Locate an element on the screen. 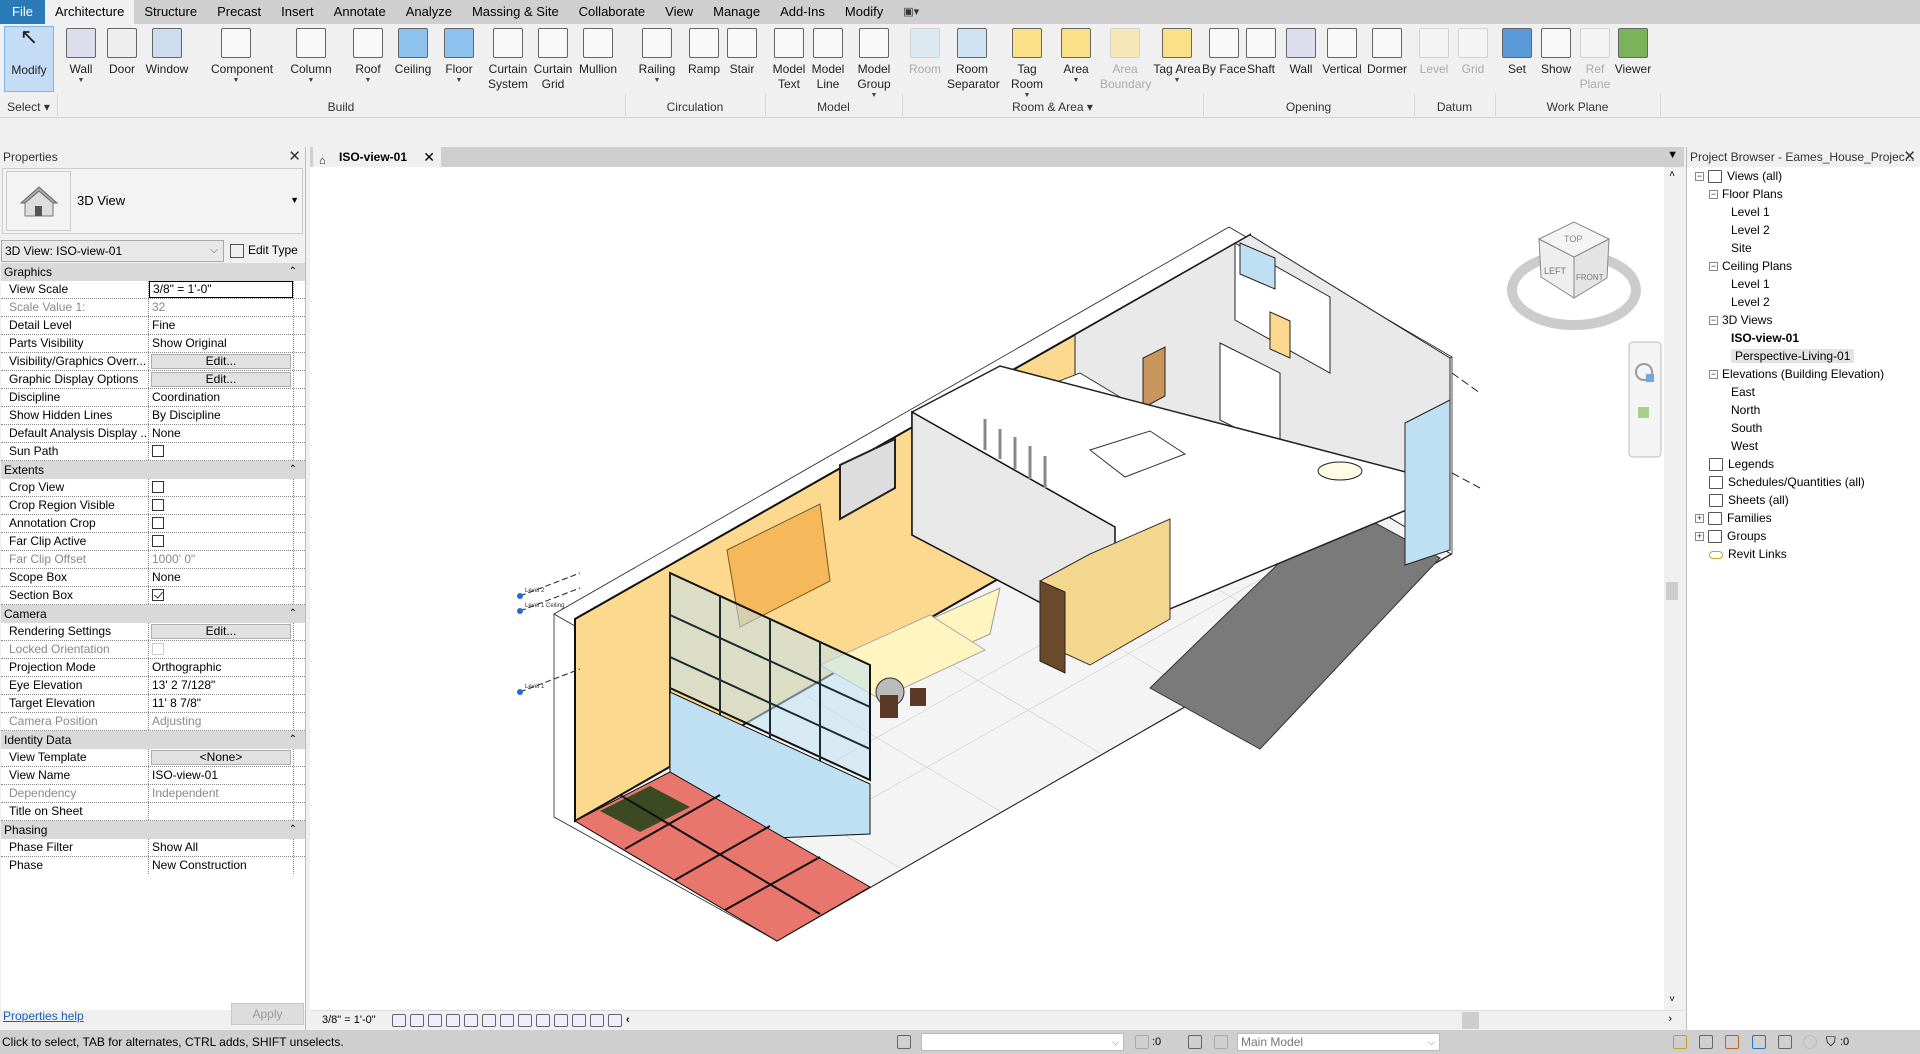 This screenshot has width=1920, height=1054. ribbon-button-door: Door is located at coordinates (122, 51).